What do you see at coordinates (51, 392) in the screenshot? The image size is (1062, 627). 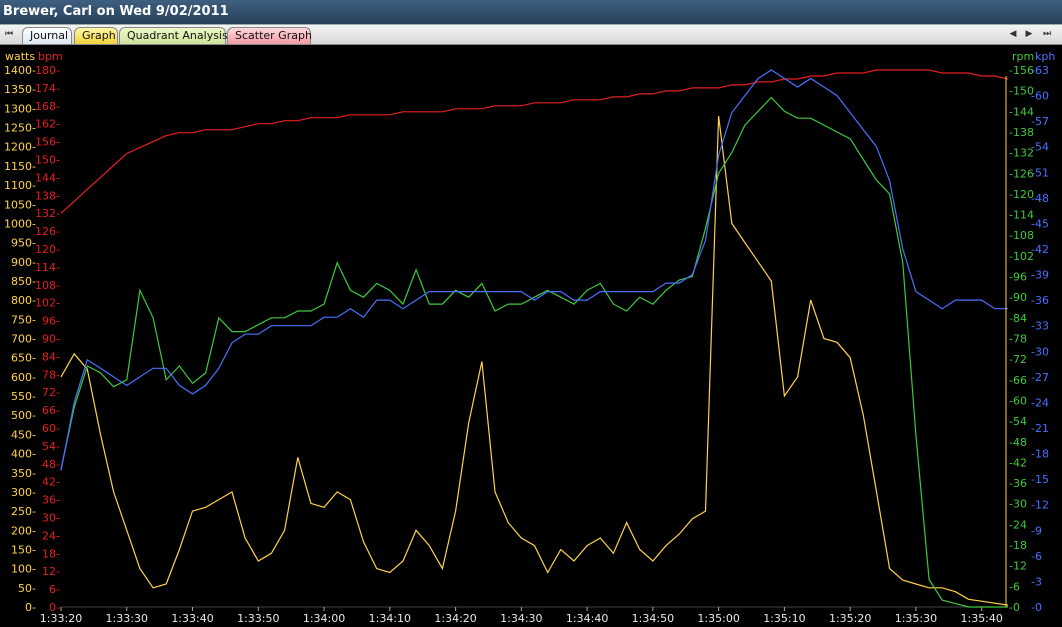 I see `bpm-tick-label: 72-` at bounding box center [51, 392].